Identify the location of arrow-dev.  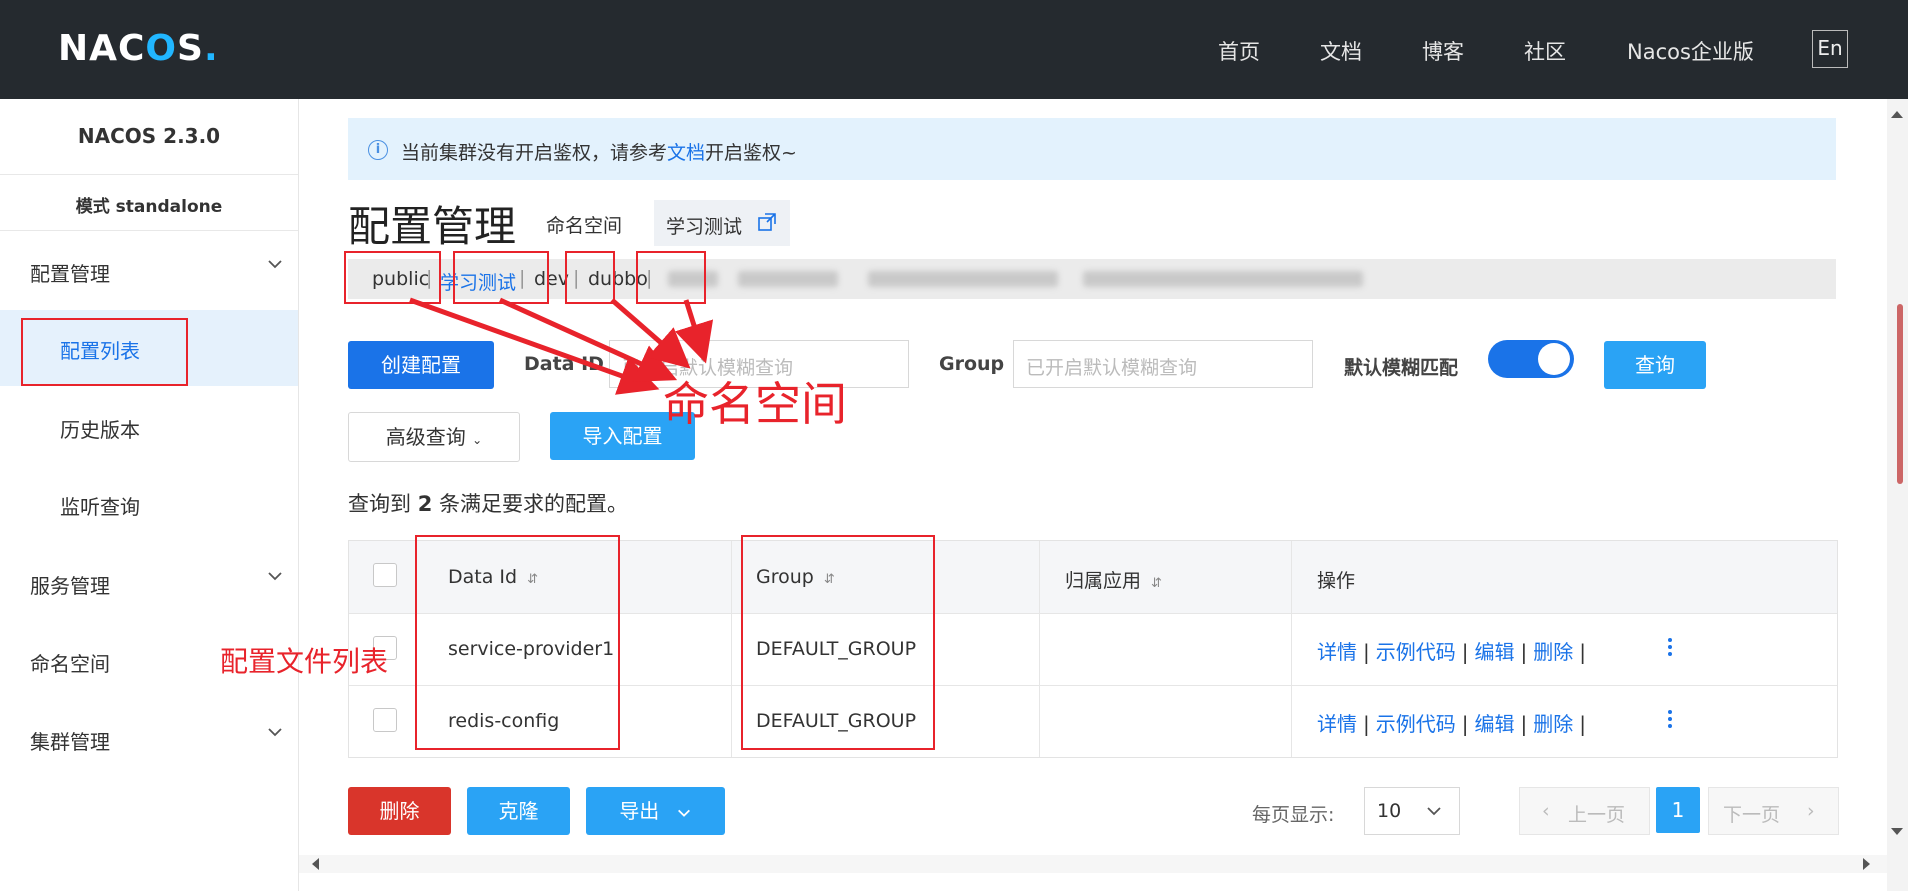
(650, 333).